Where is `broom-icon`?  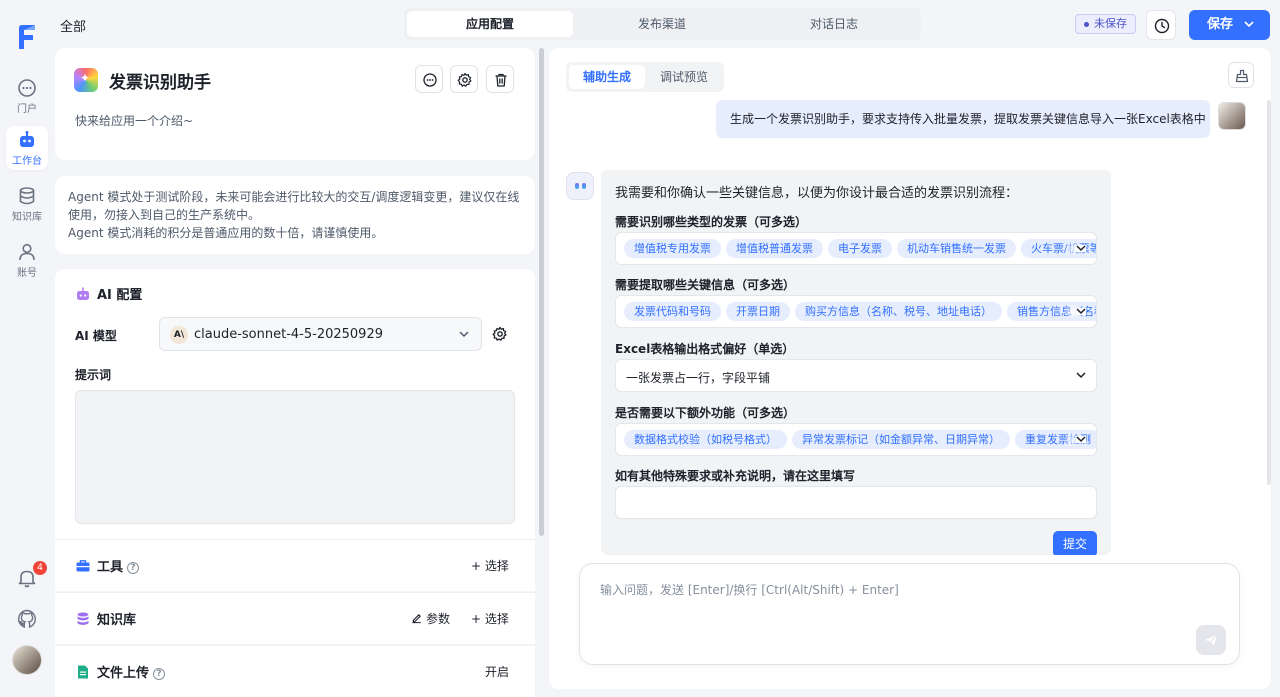 broom-icon is located at coordinates (1242, 76).